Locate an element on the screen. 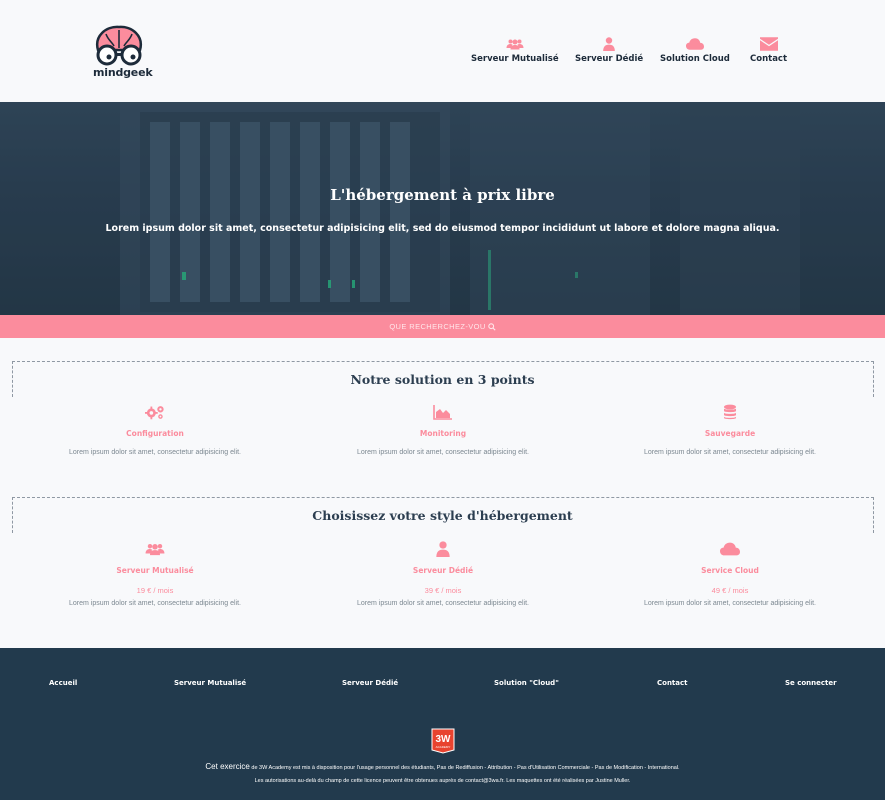 The width and height of the screenshot is (885, 800). nav-label: Serveur Mutualisé is located at coordinates (515, 59).